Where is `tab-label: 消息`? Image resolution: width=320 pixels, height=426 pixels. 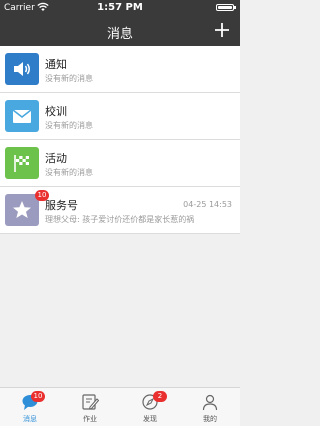 tab-label: 消息 is located at coordinates (30, 419).